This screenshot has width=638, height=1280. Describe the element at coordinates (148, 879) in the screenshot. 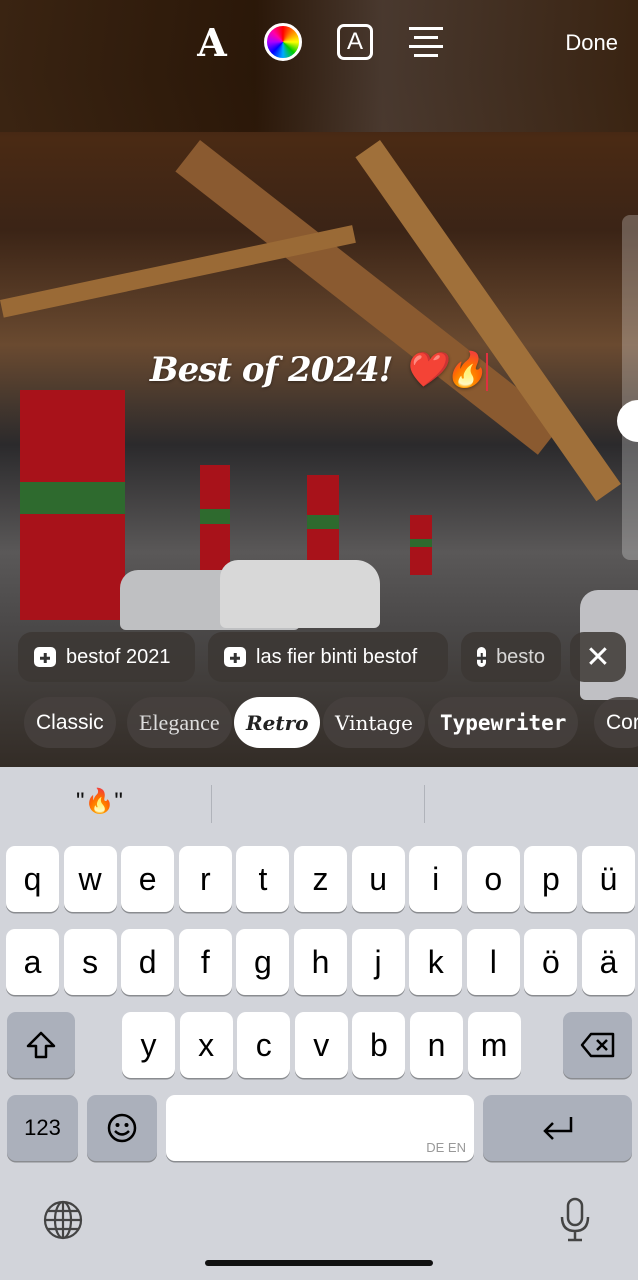

I see `key-e: e` at that location.